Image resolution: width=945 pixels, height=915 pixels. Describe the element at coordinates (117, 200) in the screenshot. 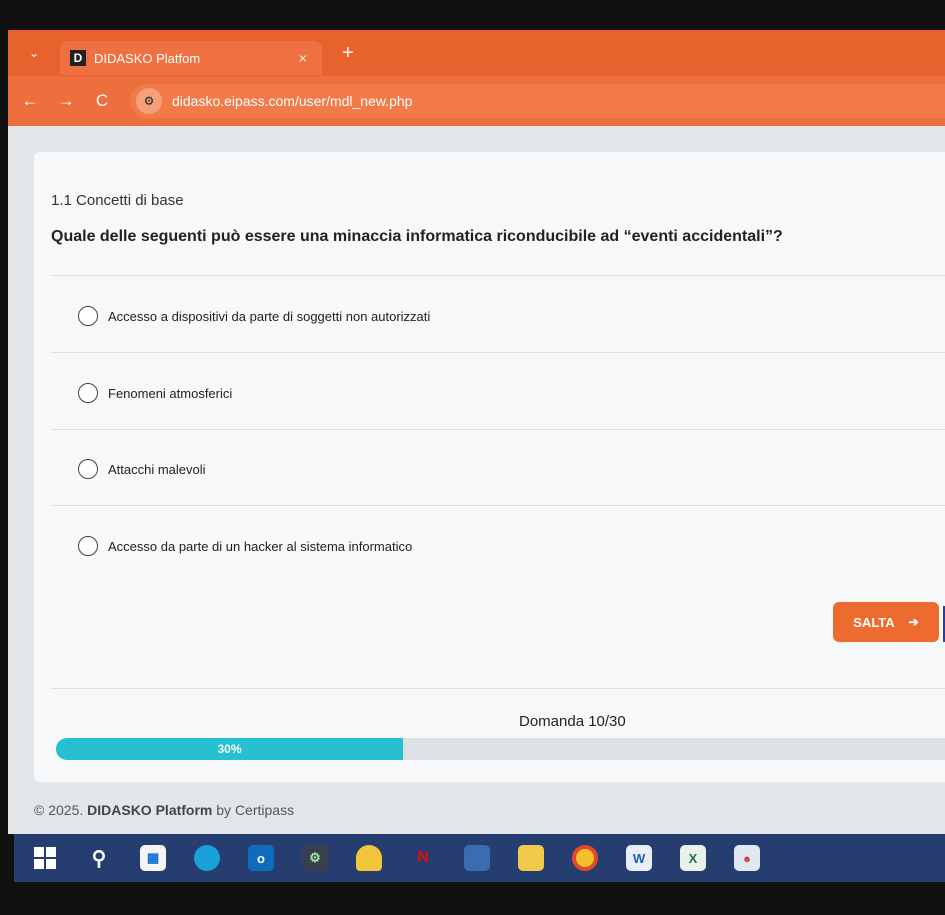

I see `section-title: 1.1 Concetti di base` at that location.